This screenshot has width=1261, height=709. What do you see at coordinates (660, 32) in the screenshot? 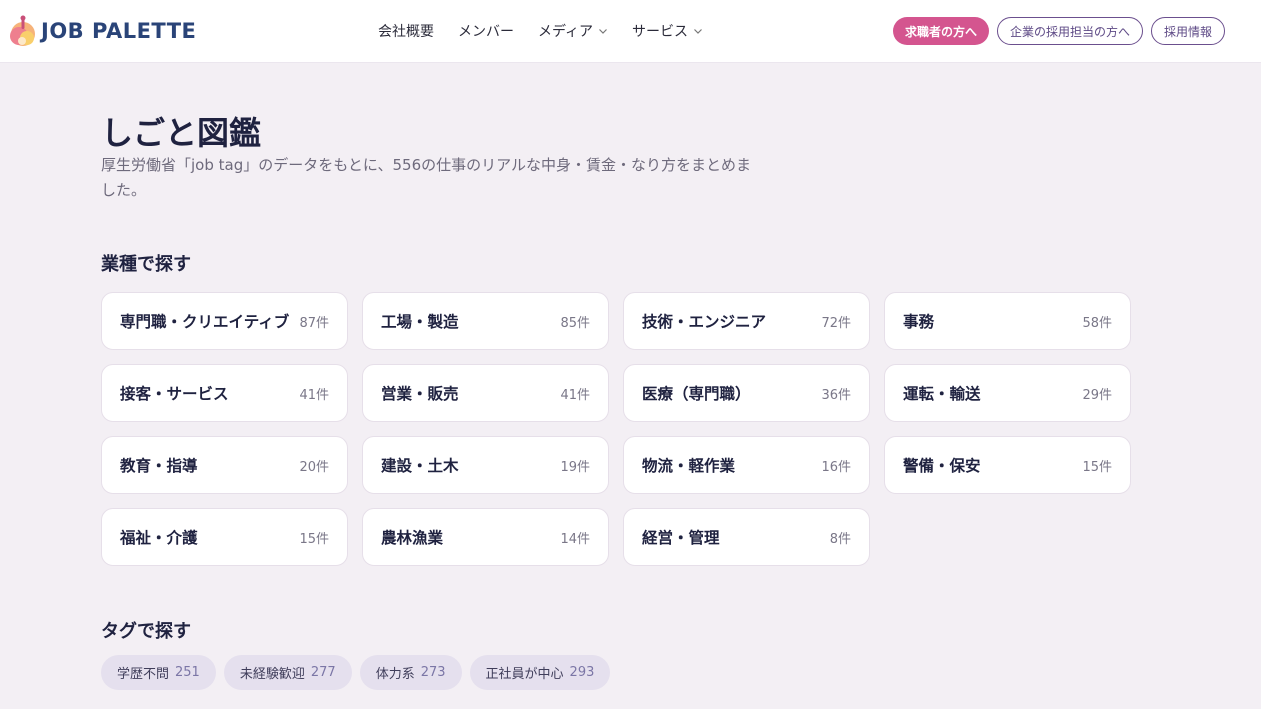
I see `nav-item-label: サービス` at bounding box center [660, 32].